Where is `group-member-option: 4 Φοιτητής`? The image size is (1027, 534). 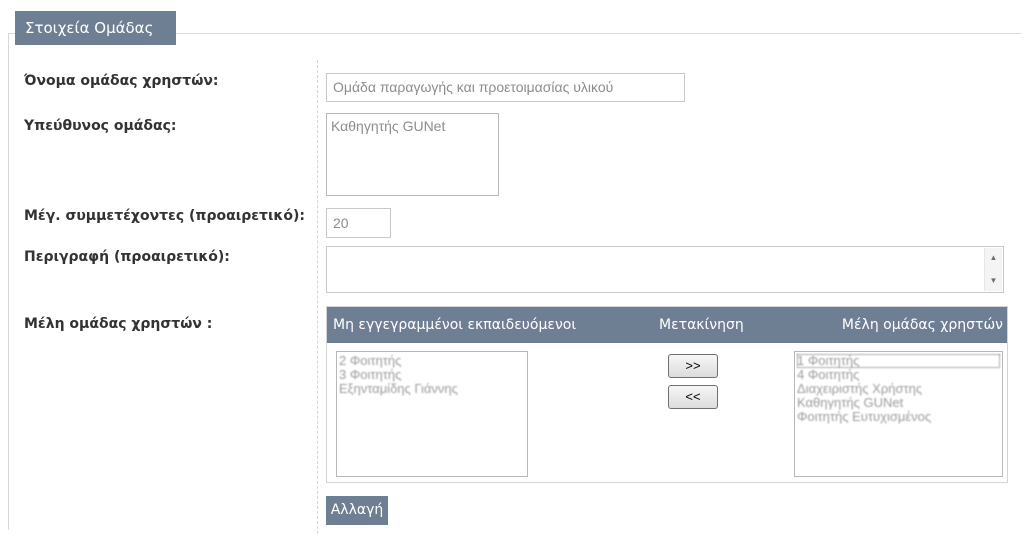 group-member-option: 4 Φοιτητής is located at coordinates (898, 375).